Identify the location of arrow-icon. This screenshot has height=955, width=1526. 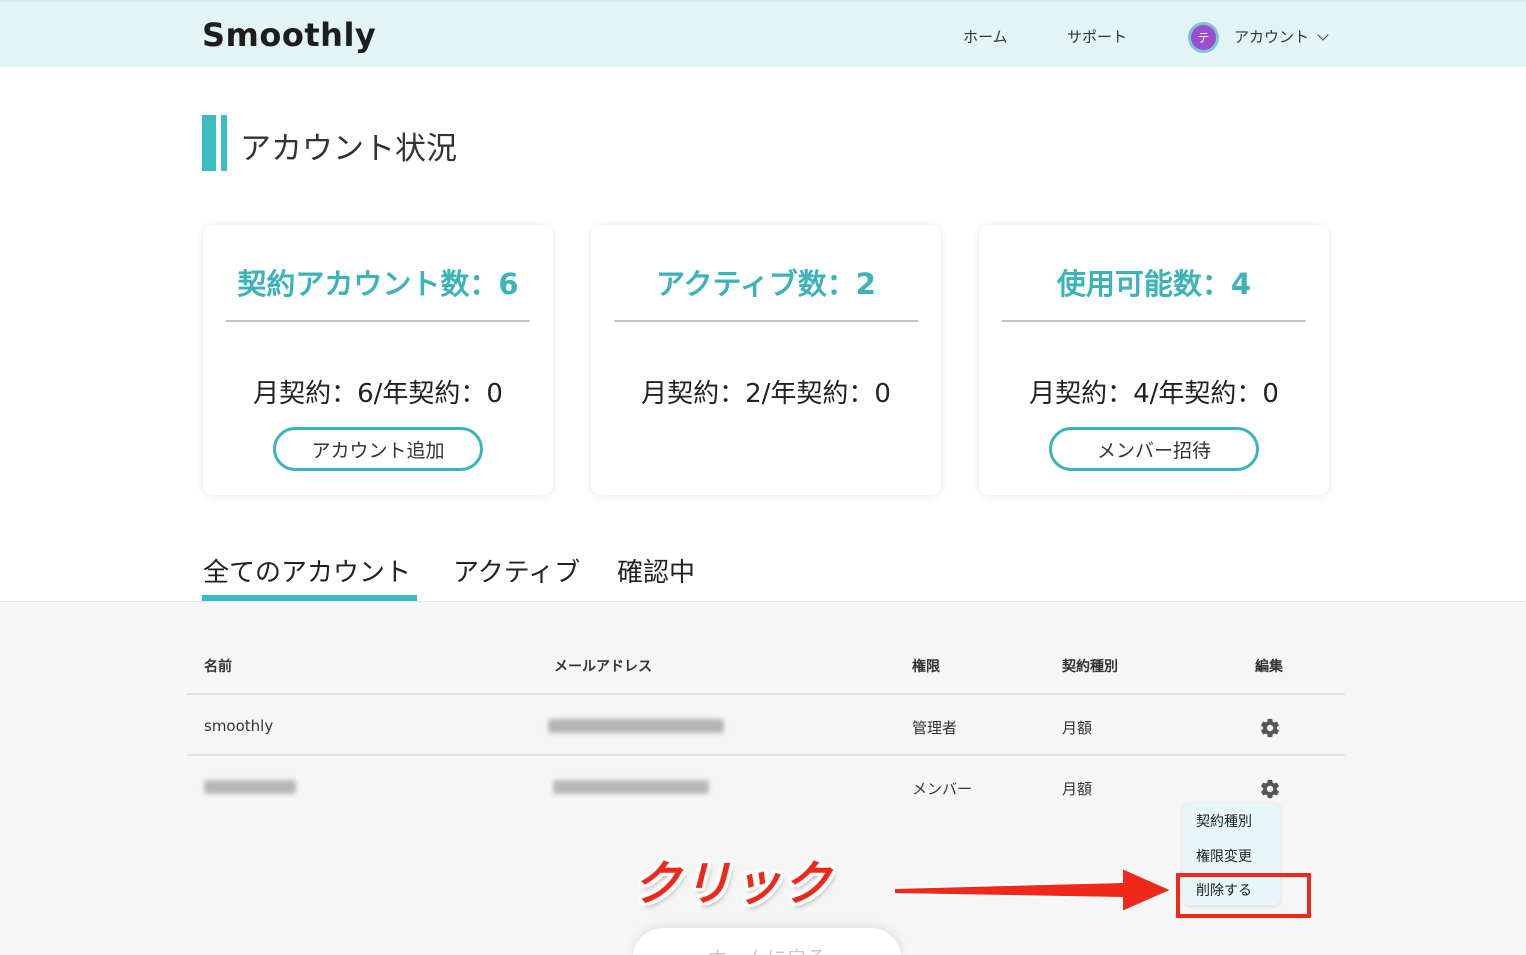
(1034, 890).